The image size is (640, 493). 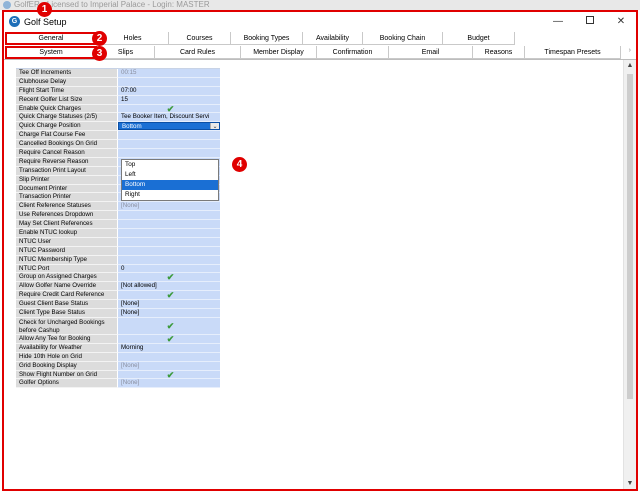 What do you see at coordinates (403, 38) in the screenshot?
I see `tab-booking-chain: Booking Chain` at bounding box center [403, 38].